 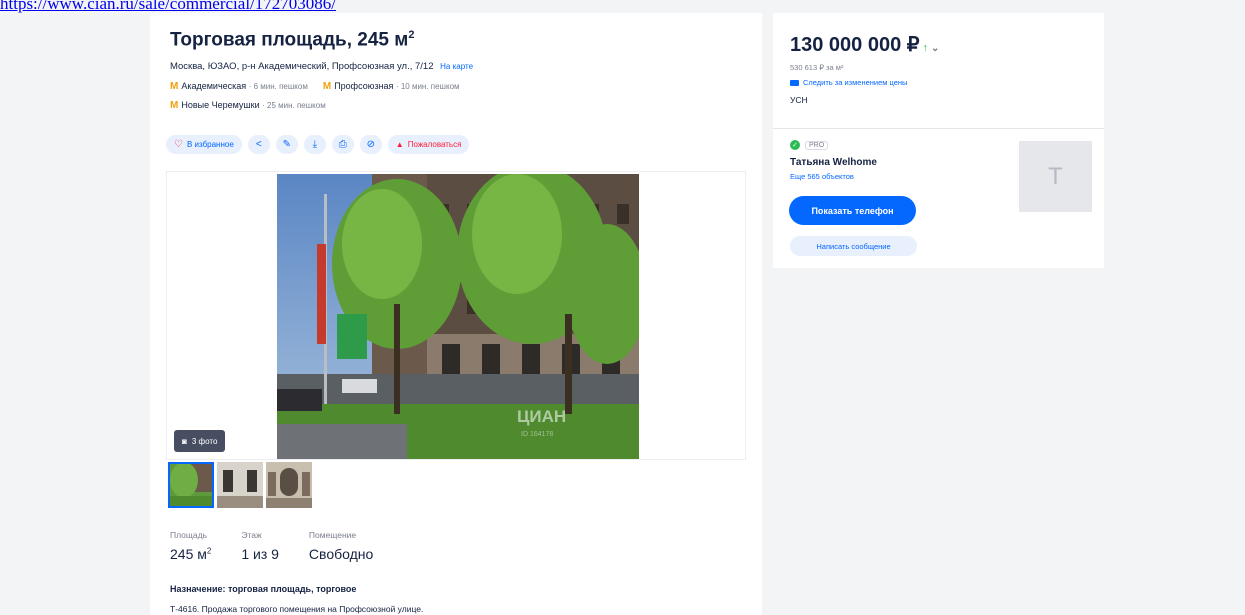 I want to click on hide-icon: ⊘, so click(x=370, y=144).